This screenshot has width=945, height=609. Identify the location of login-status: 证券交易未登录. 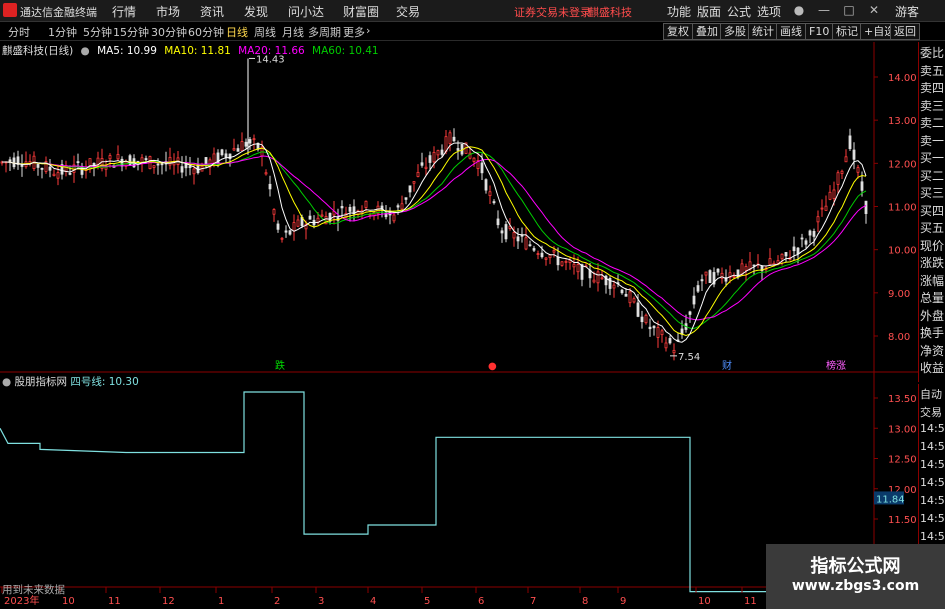
(552, 12).